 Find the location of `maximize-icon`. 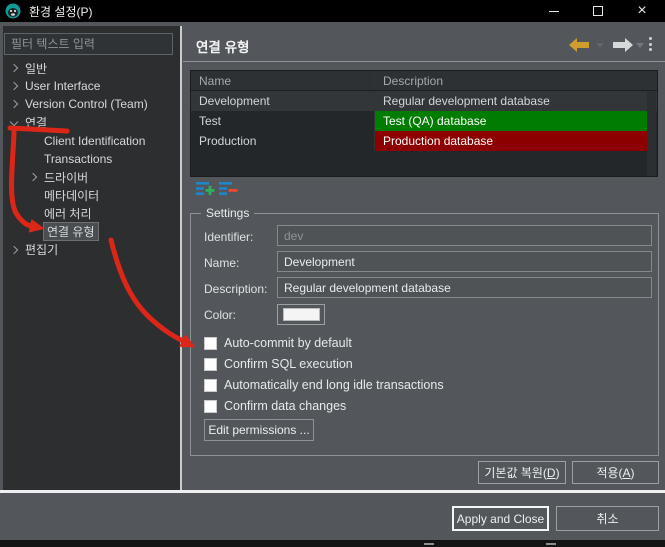

maximize-icon is located at coordinates (598, 11).